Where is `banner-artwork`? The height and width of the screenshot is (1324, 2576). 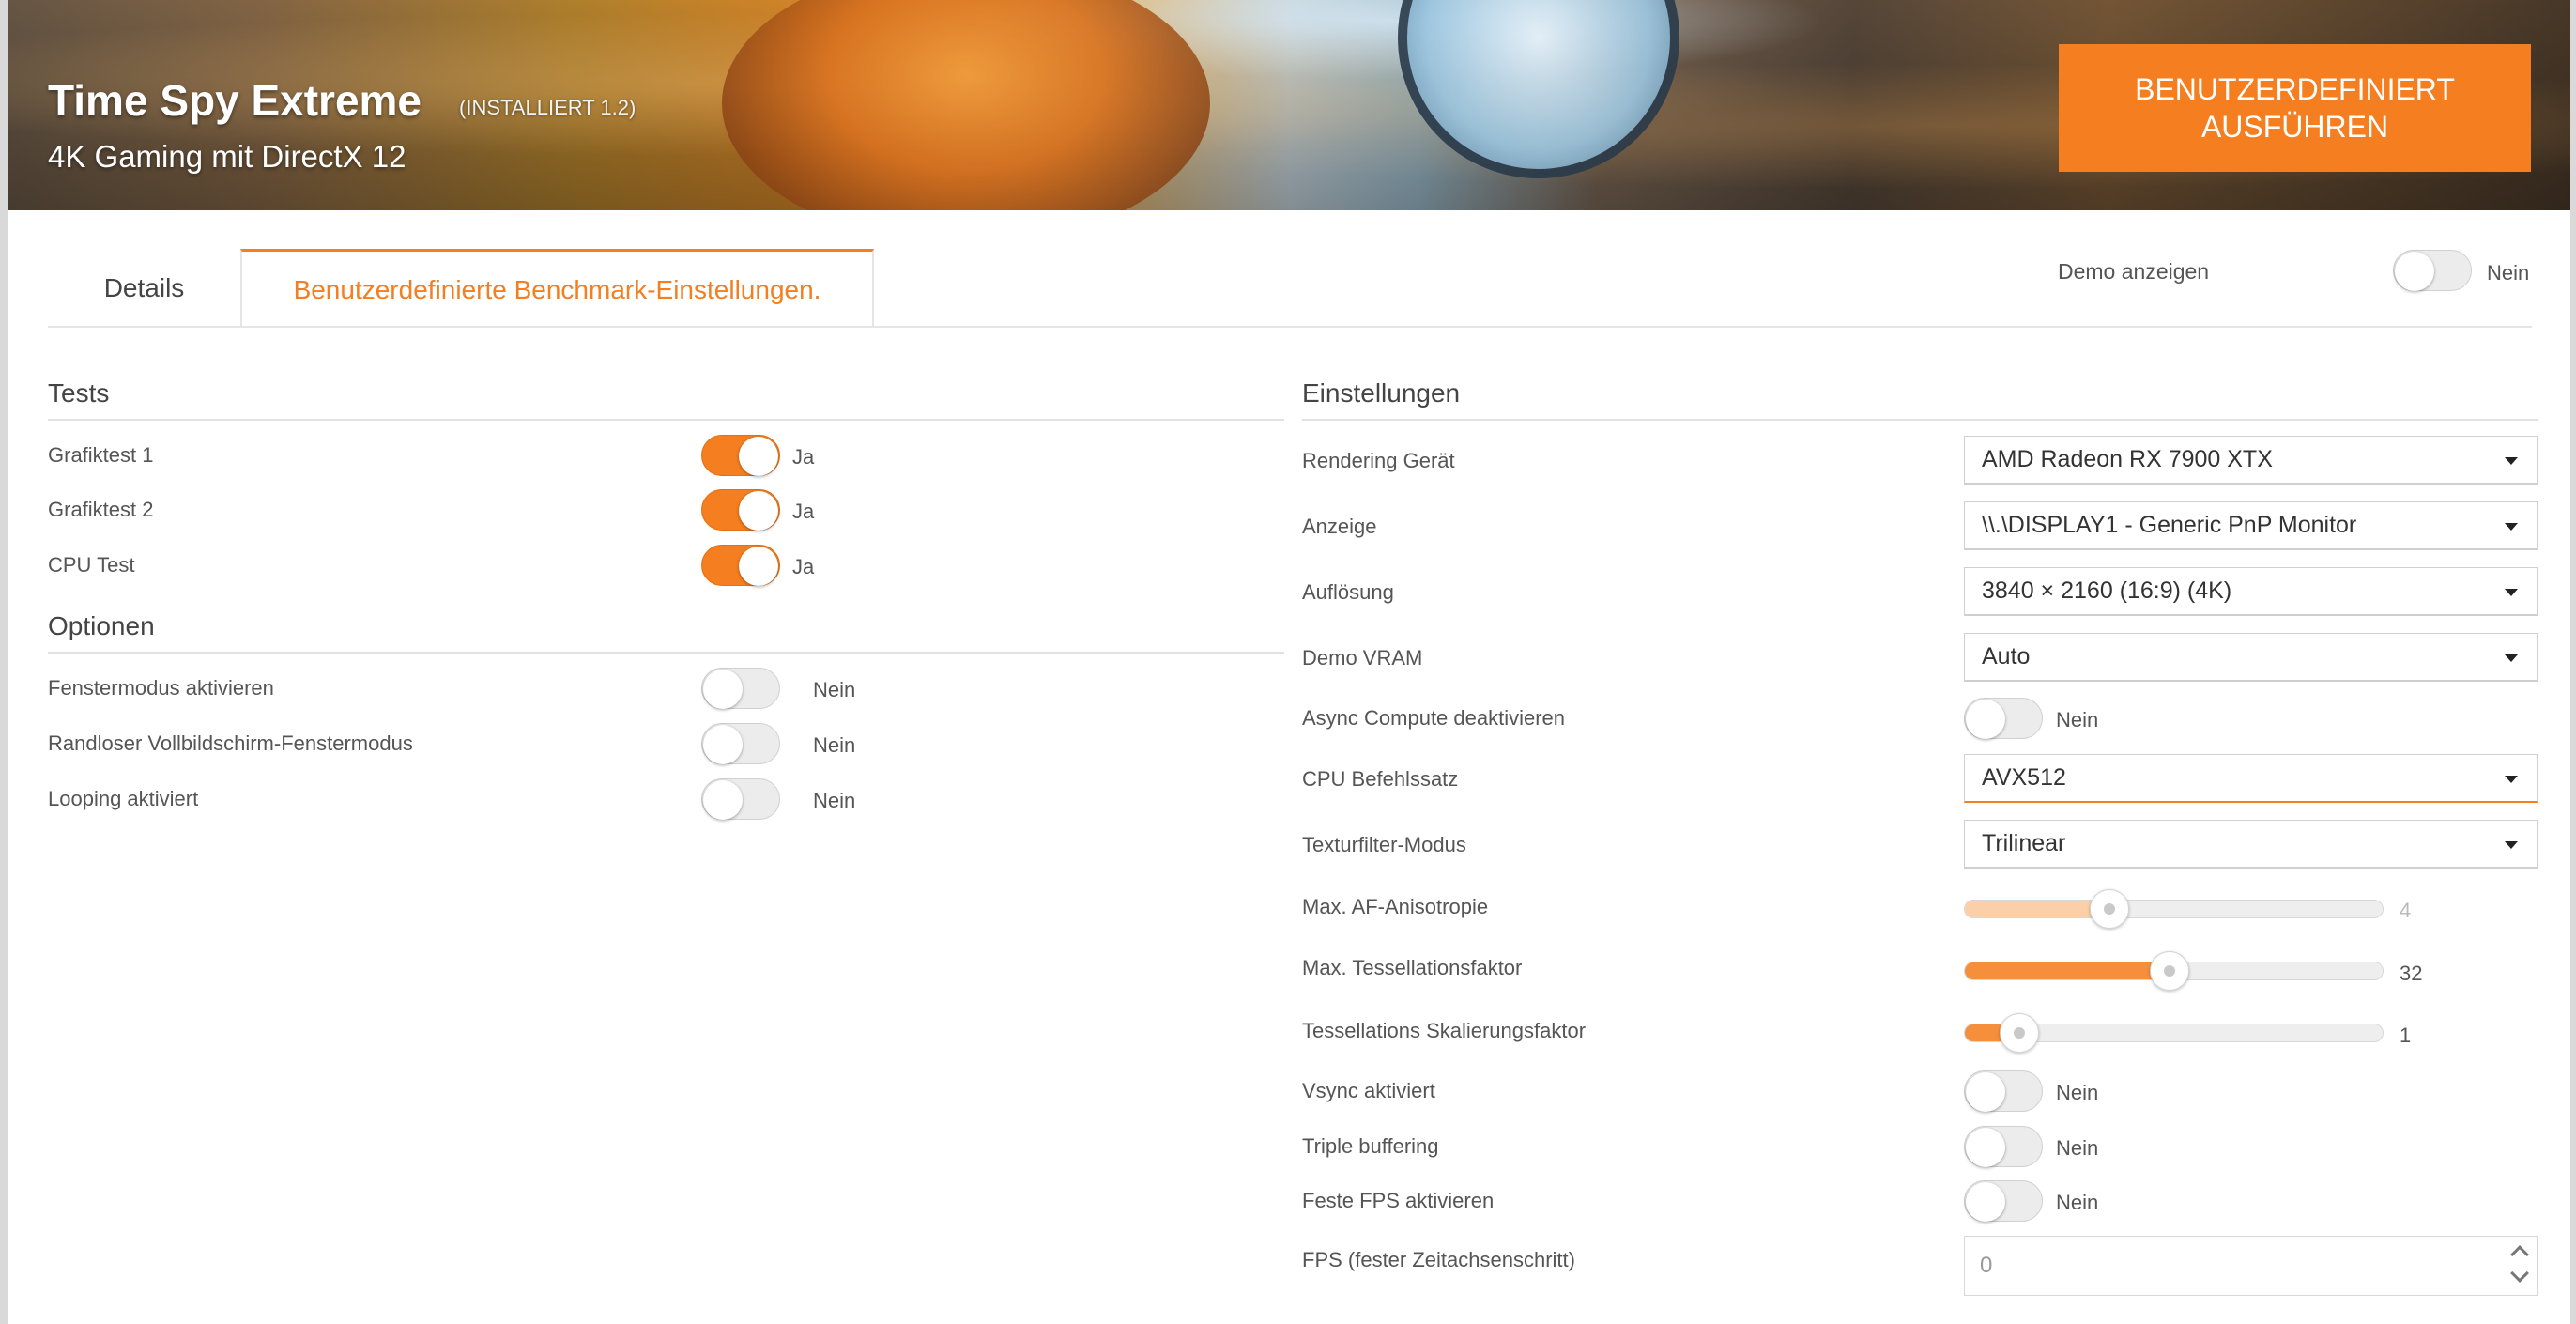
banner-artwork is located at coordinates (966, 105).